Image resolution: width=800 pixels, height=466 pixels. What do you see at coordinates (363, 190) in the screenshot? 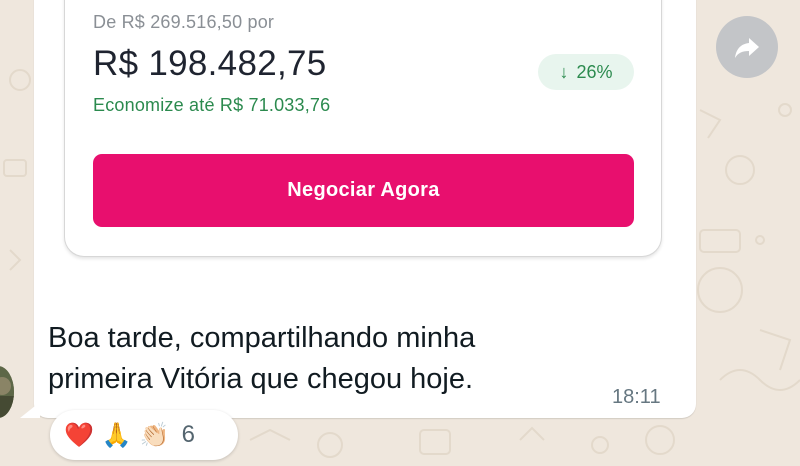
I see `negotiate-now-button: Negociar Agora` at bounding box center [363, 190].